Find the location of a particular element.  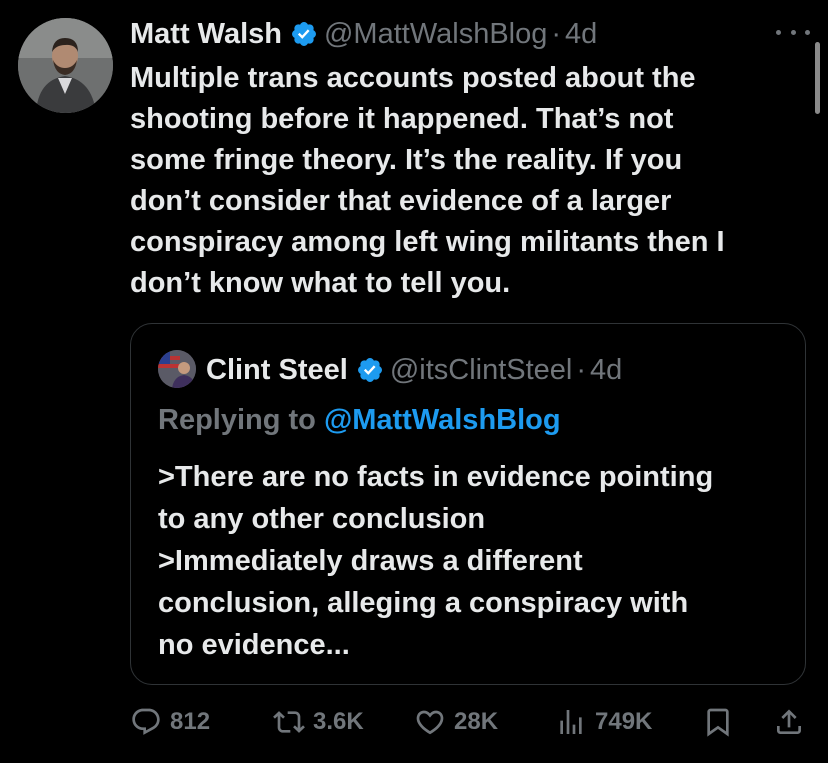

replying-to-link: @MattWalshBlog is located at coordinates (442, 420).